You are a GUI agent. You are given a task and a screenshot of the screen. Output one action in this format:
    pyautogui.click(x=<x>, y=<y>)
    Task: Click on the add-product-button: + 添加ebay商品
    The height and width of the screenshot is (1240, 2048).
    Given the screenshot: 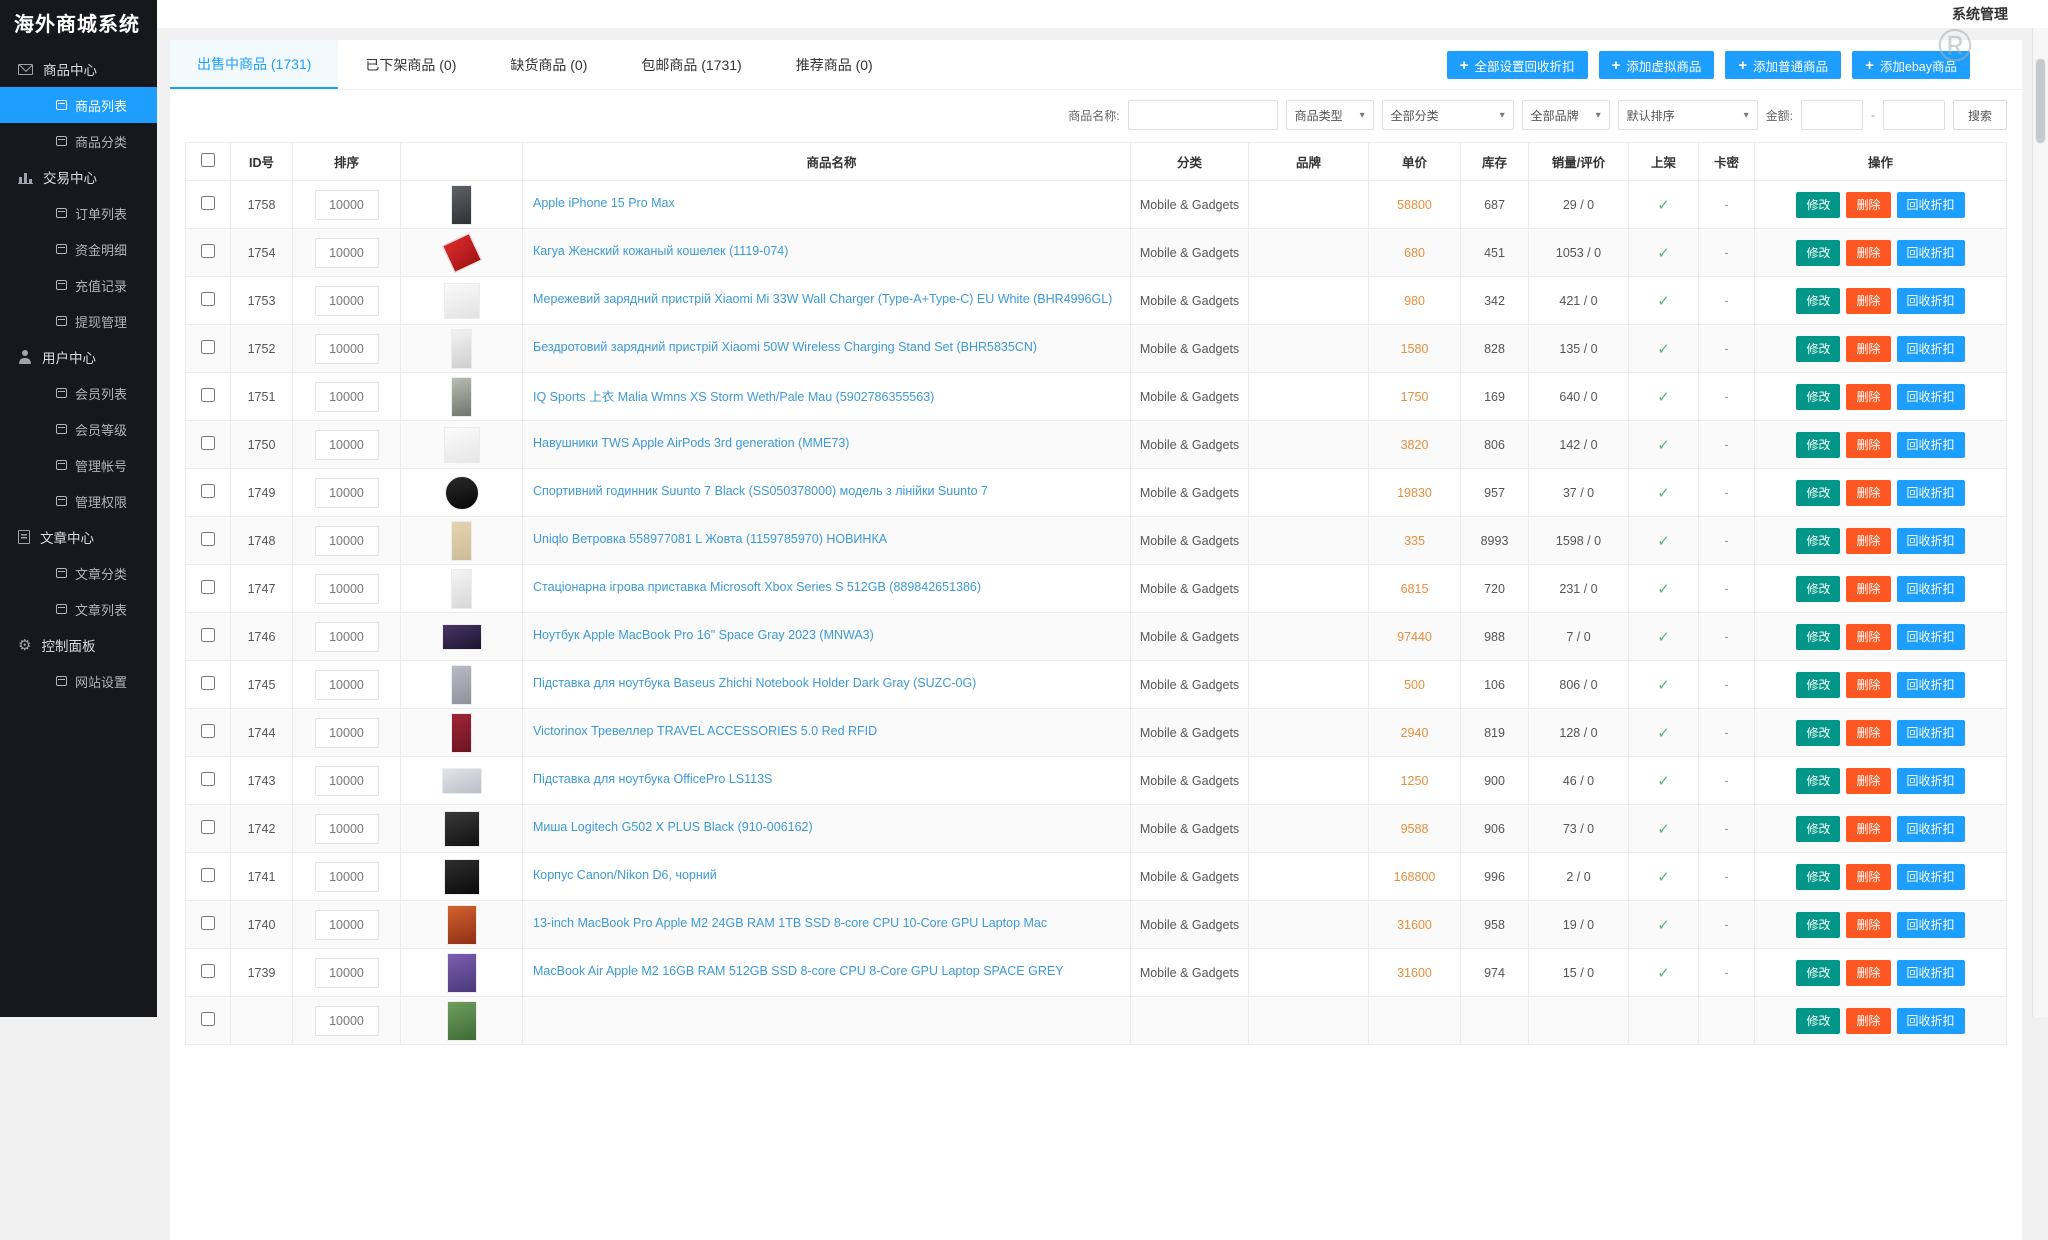 What is the action you would take?
    pyautogui.click(x=1911, y=65)
    